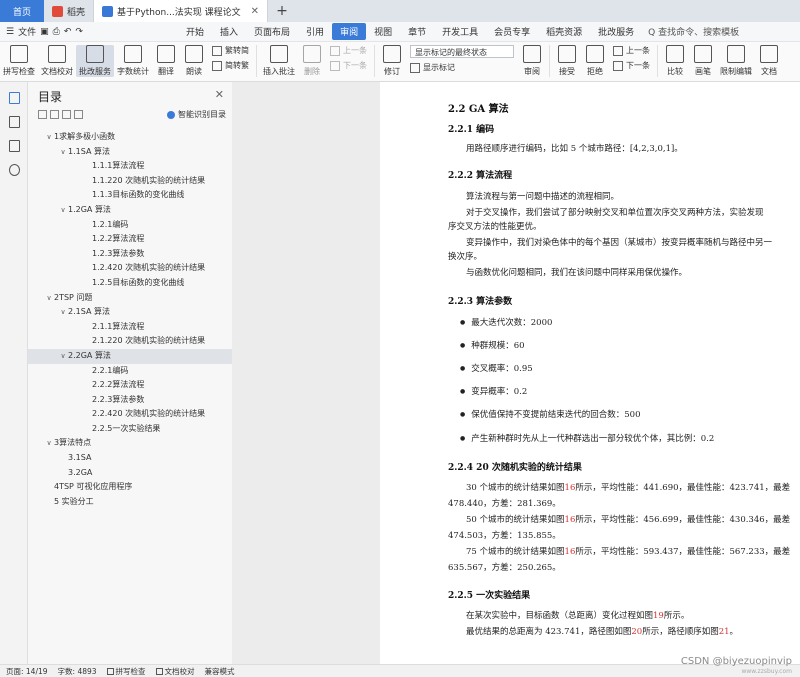  What do you see at coordinates (631, 65) in the screenshot?
I see `next-change-button: 下一条` at bounding box center [631, 65].